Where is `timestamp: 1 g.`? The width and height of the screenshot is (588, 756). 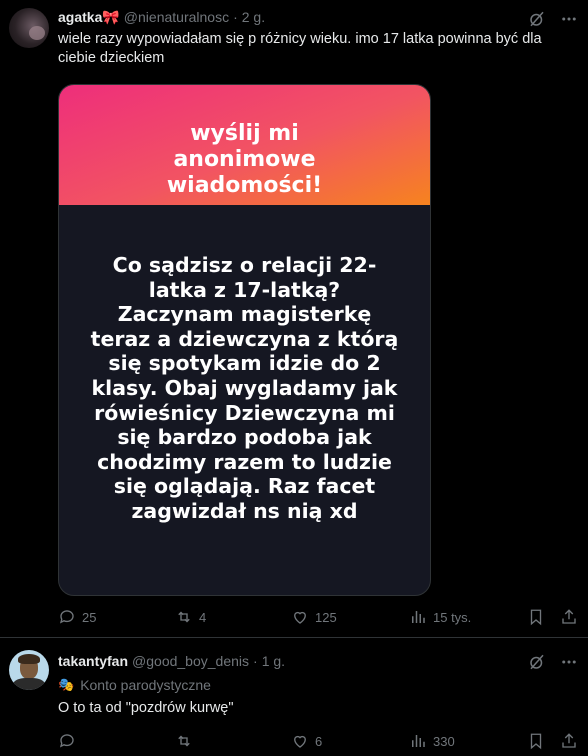 timestamp: 1 g. is located at coordinates (273, 661).